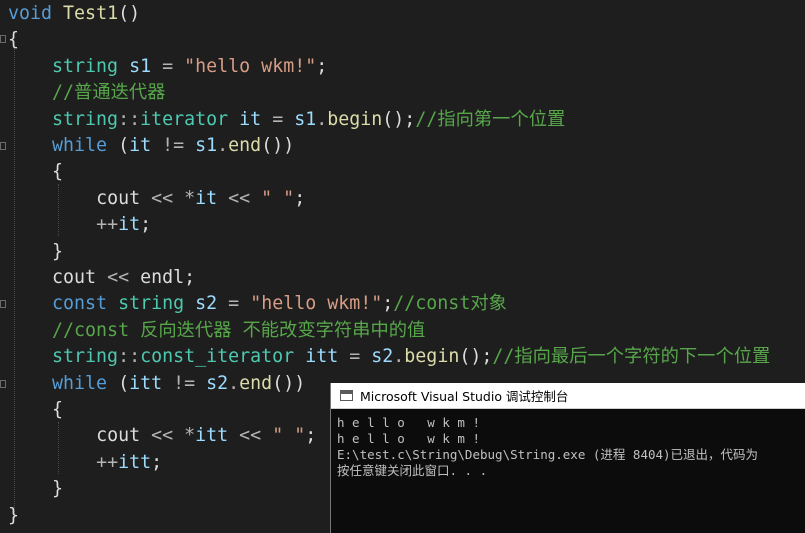  I want to click on code-token: endl, so click(162, 277).